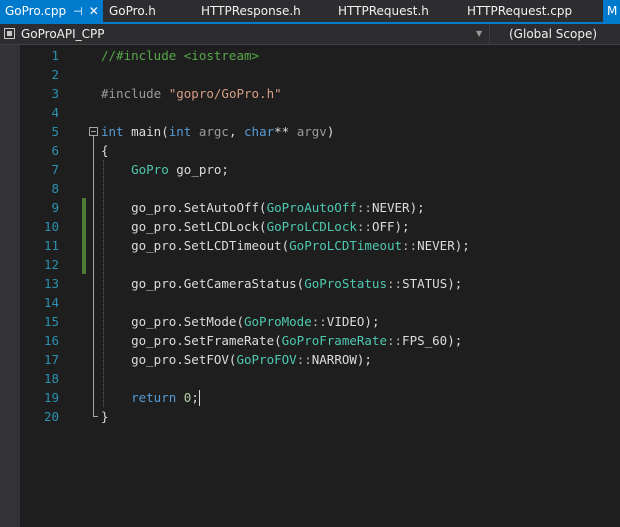  What do you see at coordinates (184, 207) in the screenshot?
I see `code-token: go_pro.SetAutoOff(` at bounding box center [184, 207].